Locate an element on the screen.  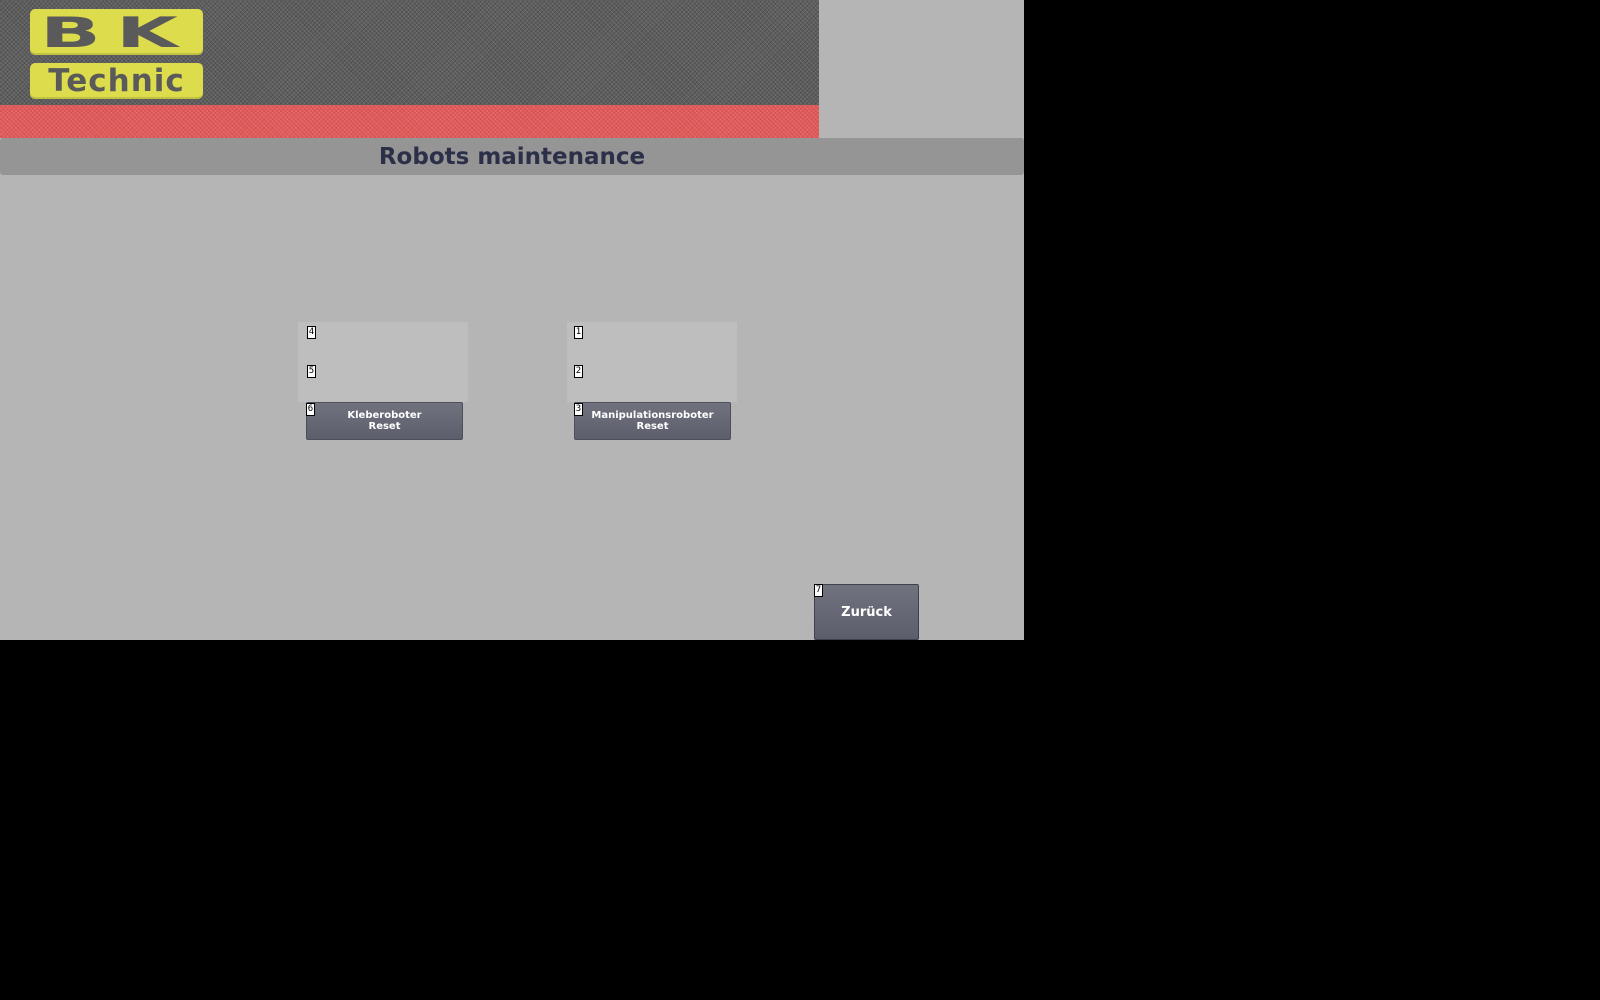
glue-robot-reset-button: Kleberoboter Reset is located at coordinates (384, 421).